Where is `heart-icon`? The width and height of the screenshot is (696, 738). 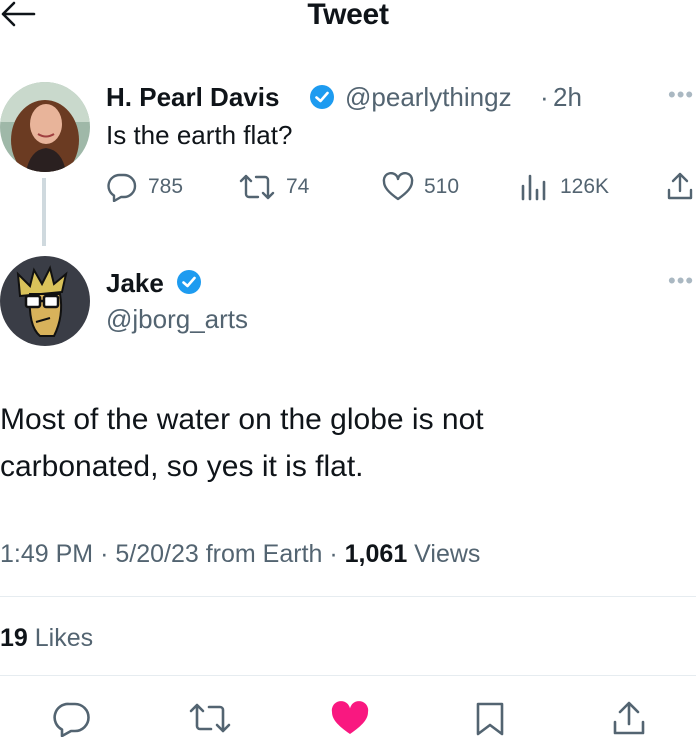
heart-icon is located at coordinates (398, 187).